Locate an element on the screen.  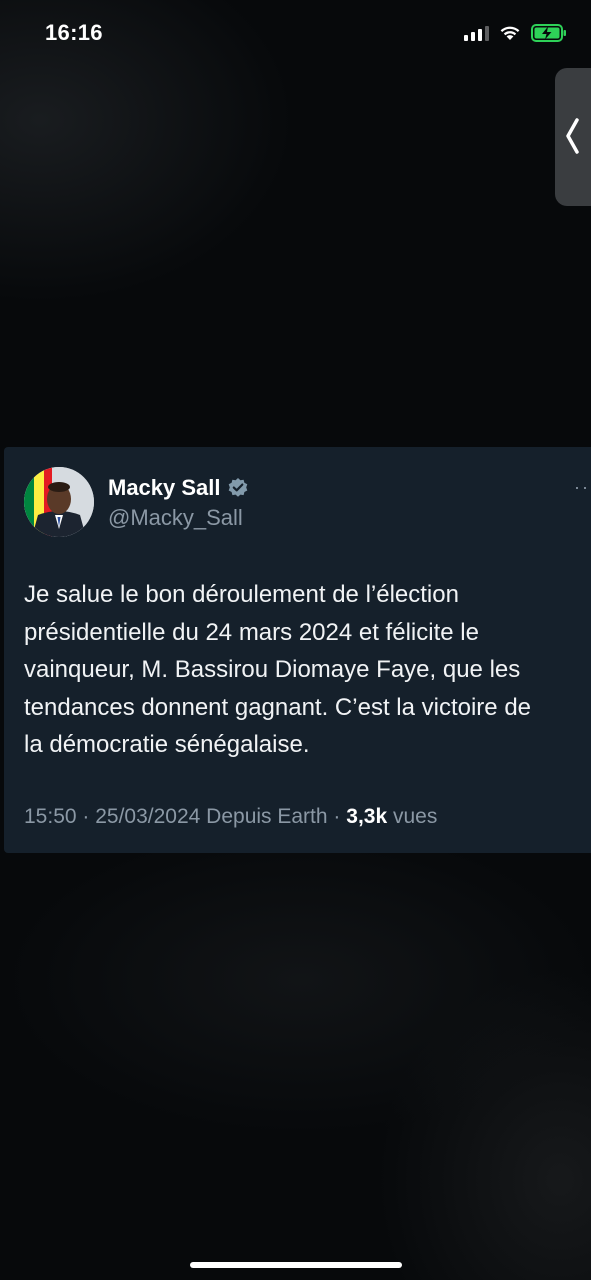
author-name-row: Macky Sall is located at coordinates (178, 488).